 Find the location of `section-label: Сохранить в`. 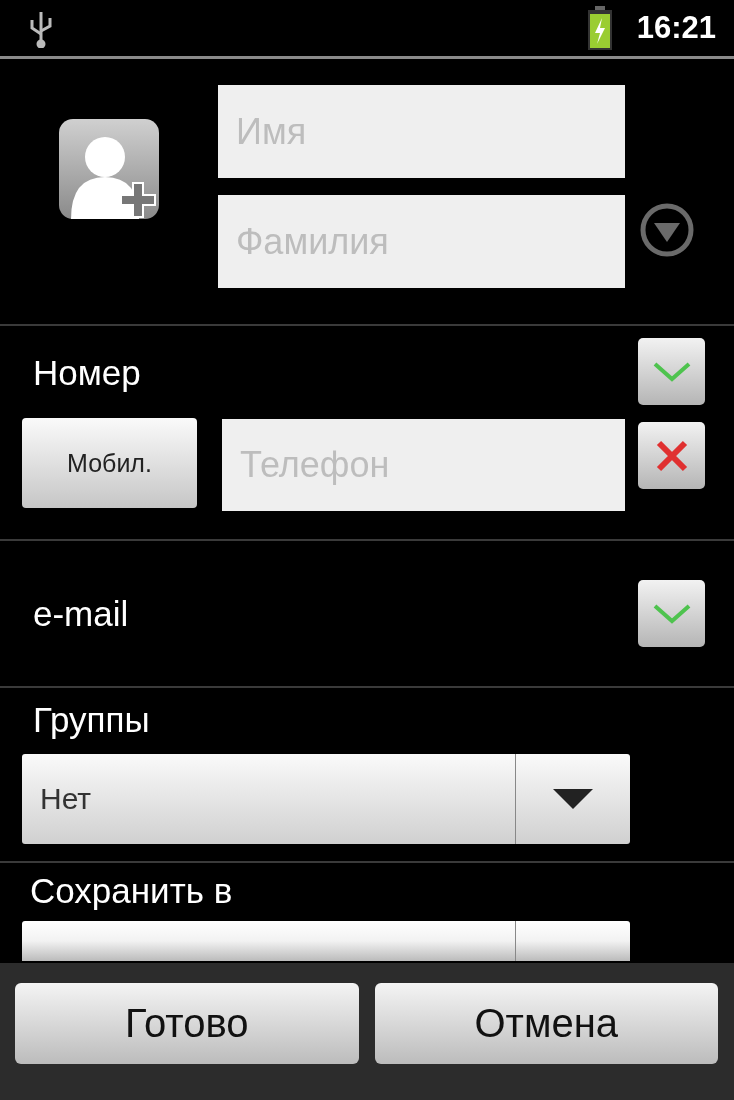

section-label: Сохранить в is located at coordinates (131, 890).